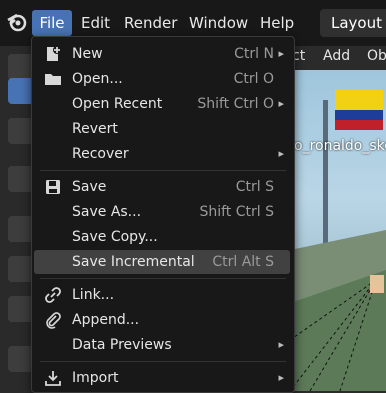 The image size is (386, 393). Describe the element at coordinates (95, 378) in the screenshot. I see `menu-item-label: Import` at that location.